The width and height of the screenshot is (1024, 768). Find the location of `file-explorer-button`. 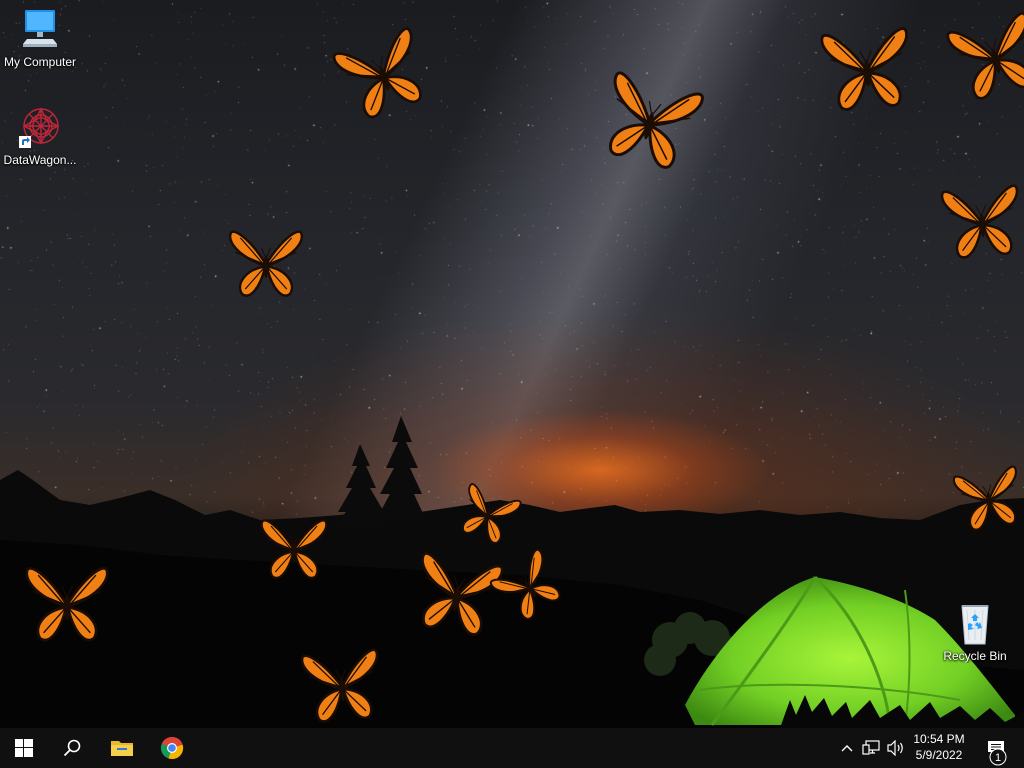

file-explorer-button is located at coordinates (122, 748).